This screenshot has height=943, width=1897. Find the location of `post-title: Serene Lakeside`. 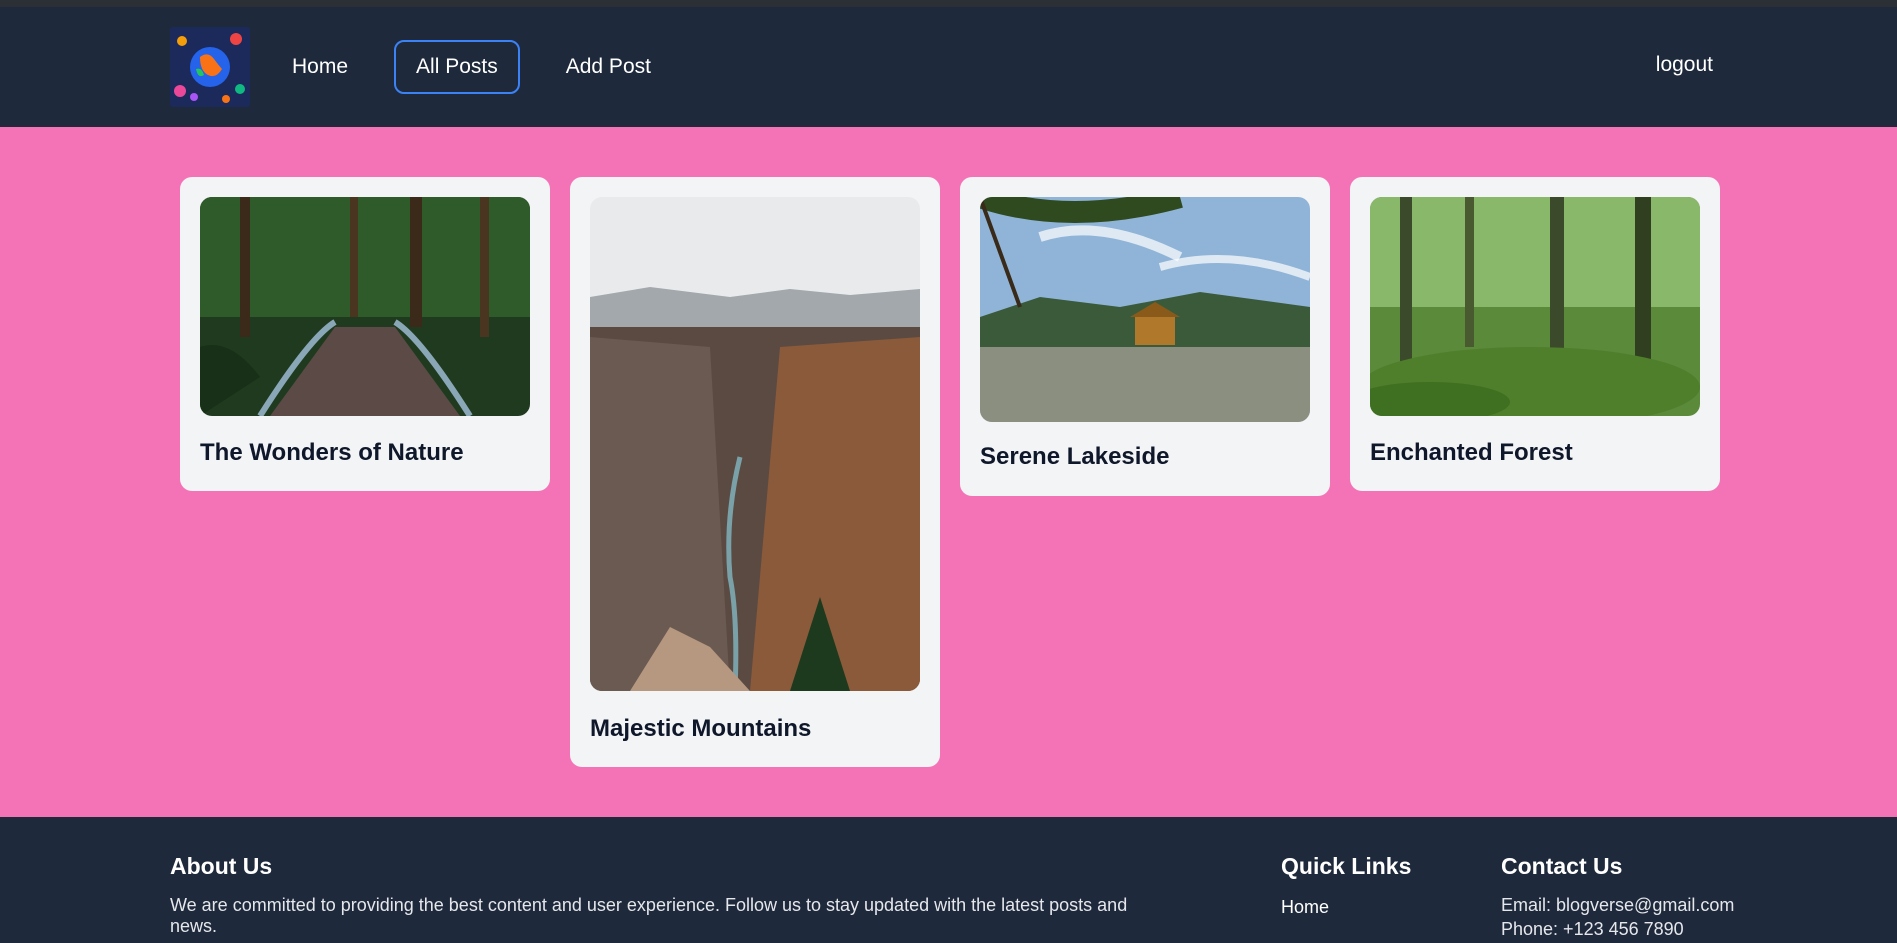

post-title: Serene Lakeside is located at coordinates (1074, 457).